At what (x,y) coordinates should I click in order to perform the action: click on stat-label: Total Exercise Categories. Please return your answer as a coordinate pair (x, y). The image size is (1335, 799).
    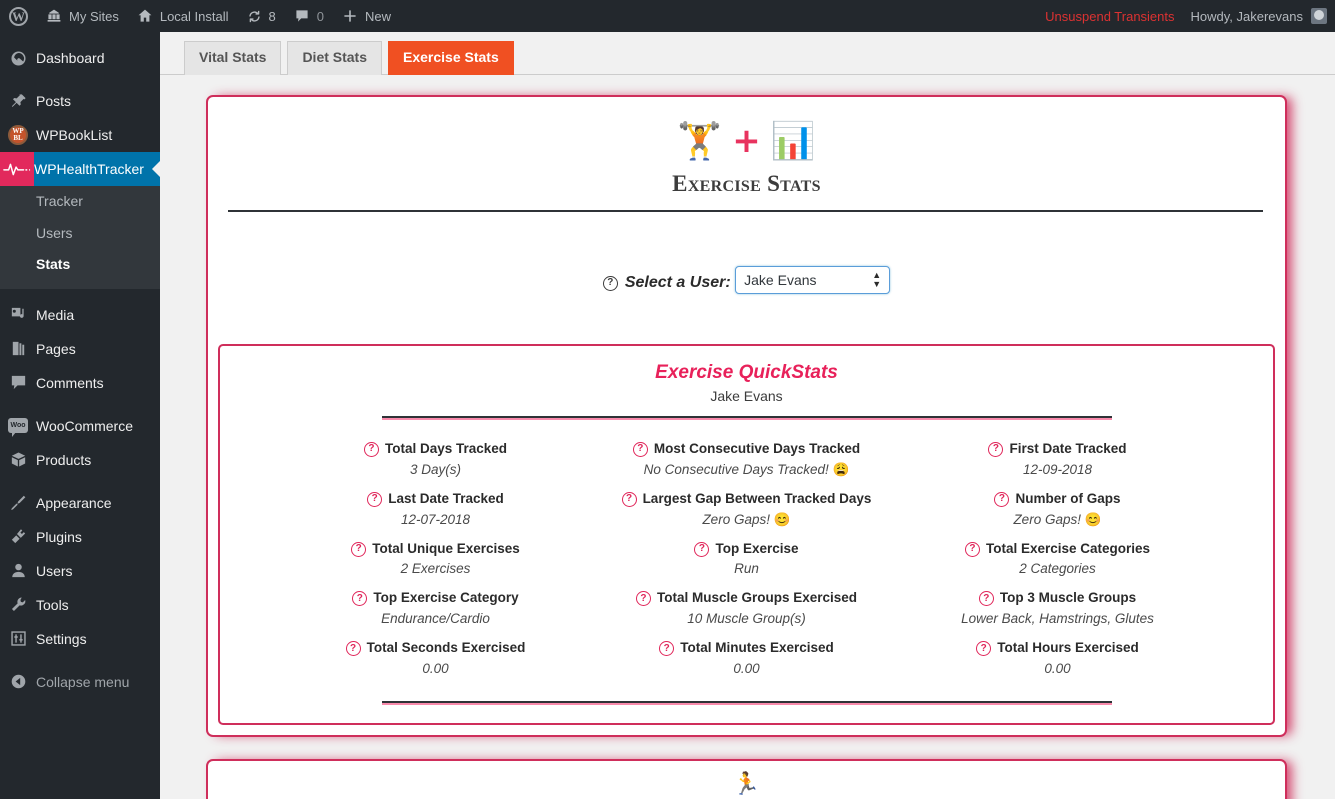
    Looking at the image, I should click on (1068, 548).